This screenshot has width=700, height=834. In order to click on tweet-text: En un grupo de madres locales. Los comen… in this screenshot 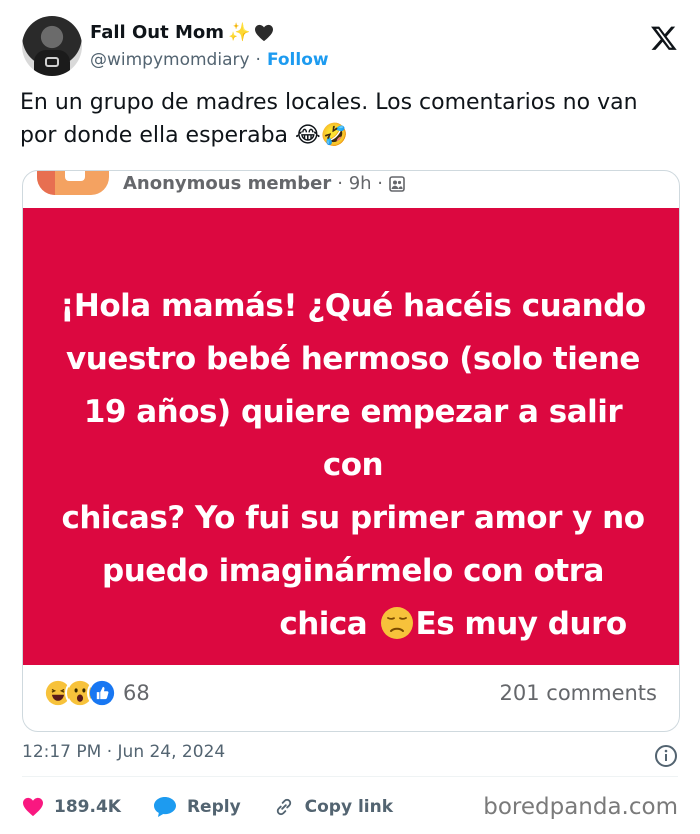, I will do `click(329, 119)`.